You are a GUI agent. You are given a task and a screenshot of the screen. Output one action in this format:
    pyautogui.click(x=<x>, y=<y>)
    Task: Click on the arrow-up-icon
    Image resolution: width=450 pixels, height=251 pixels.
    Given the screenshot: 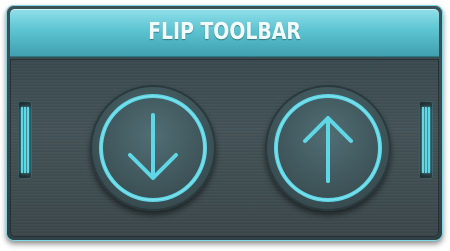 What is the action you would take?
    pyautogui.click(x=328, y=148)
    